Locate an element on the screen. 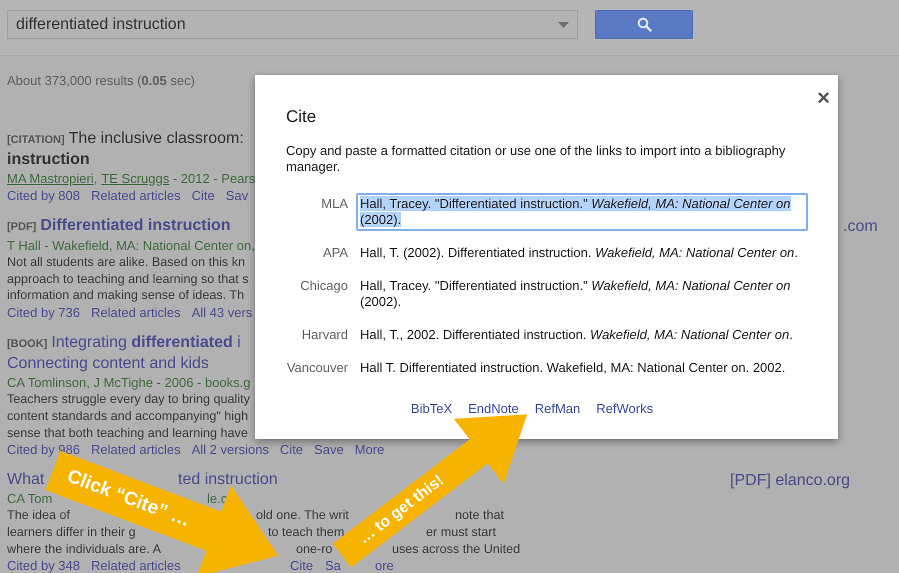 The height and width of the screenshot is (573, 899). export-link: BibTeX is located at coordinates (431, 408).